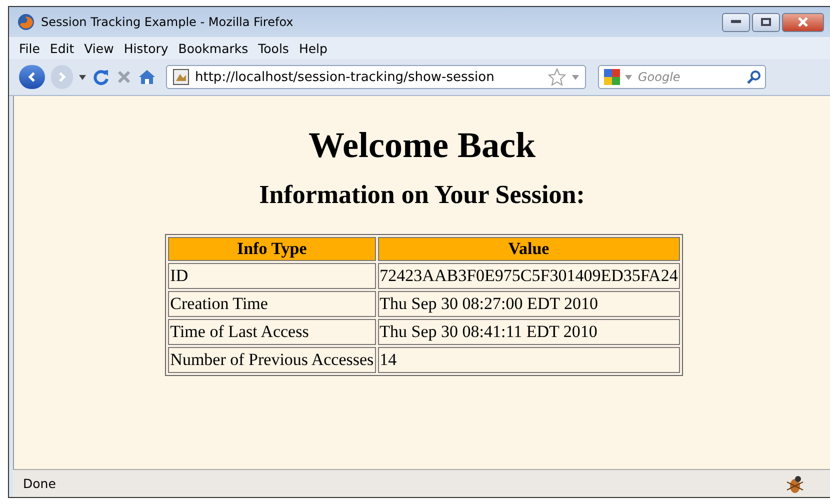 The height and width of the screenshot is (504, 830). Describe the element at coordinates (272, 304) in the screenshot. I see `table-cell: Creation Time` at that location.